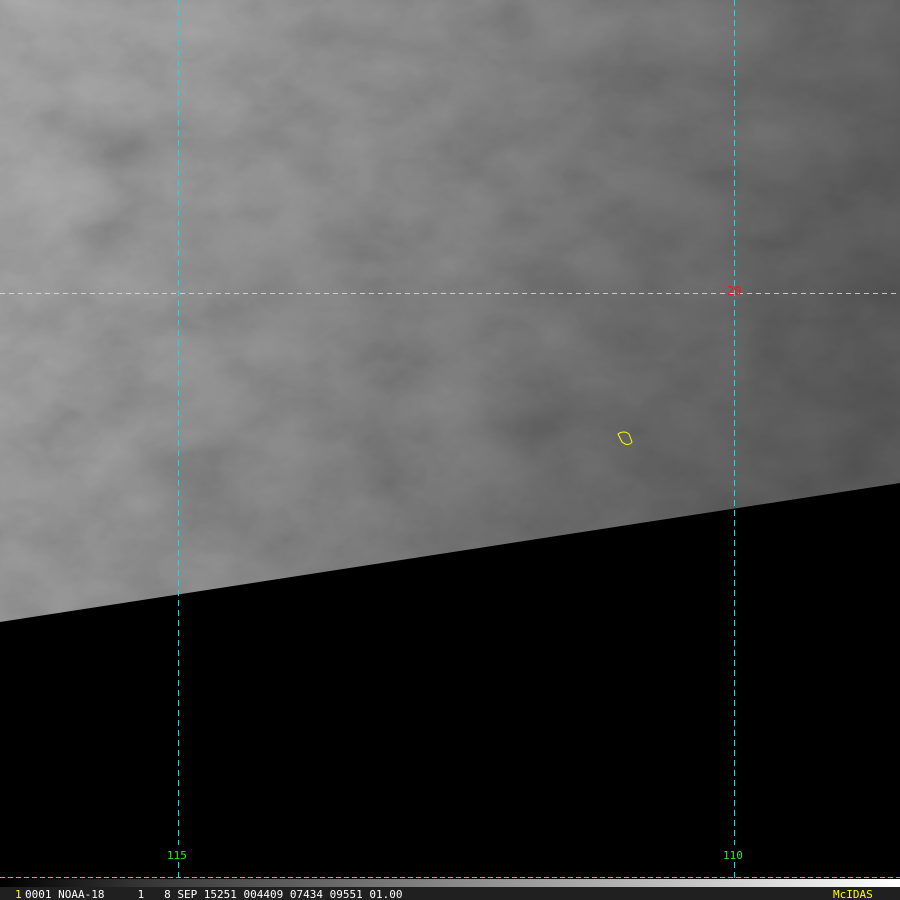 The image size is (900, 900). I want to click on grayscale-colorbar, so click(450, 883).